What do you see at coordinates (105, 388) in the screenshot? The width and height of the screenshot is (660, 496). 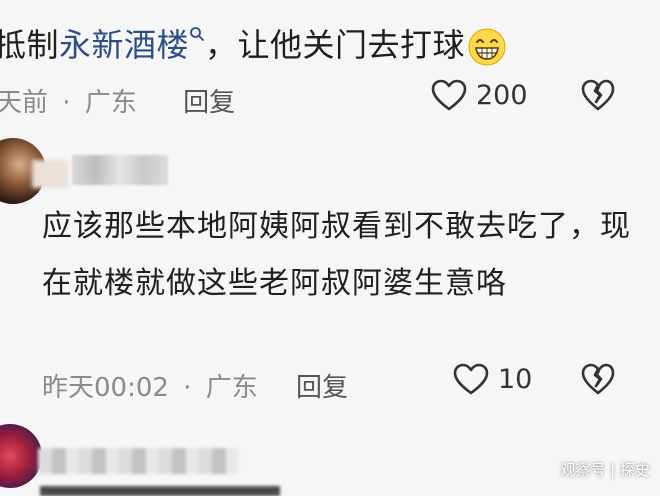 I see `comment-time: 昨天00:02` at bounding box center [105, 388].